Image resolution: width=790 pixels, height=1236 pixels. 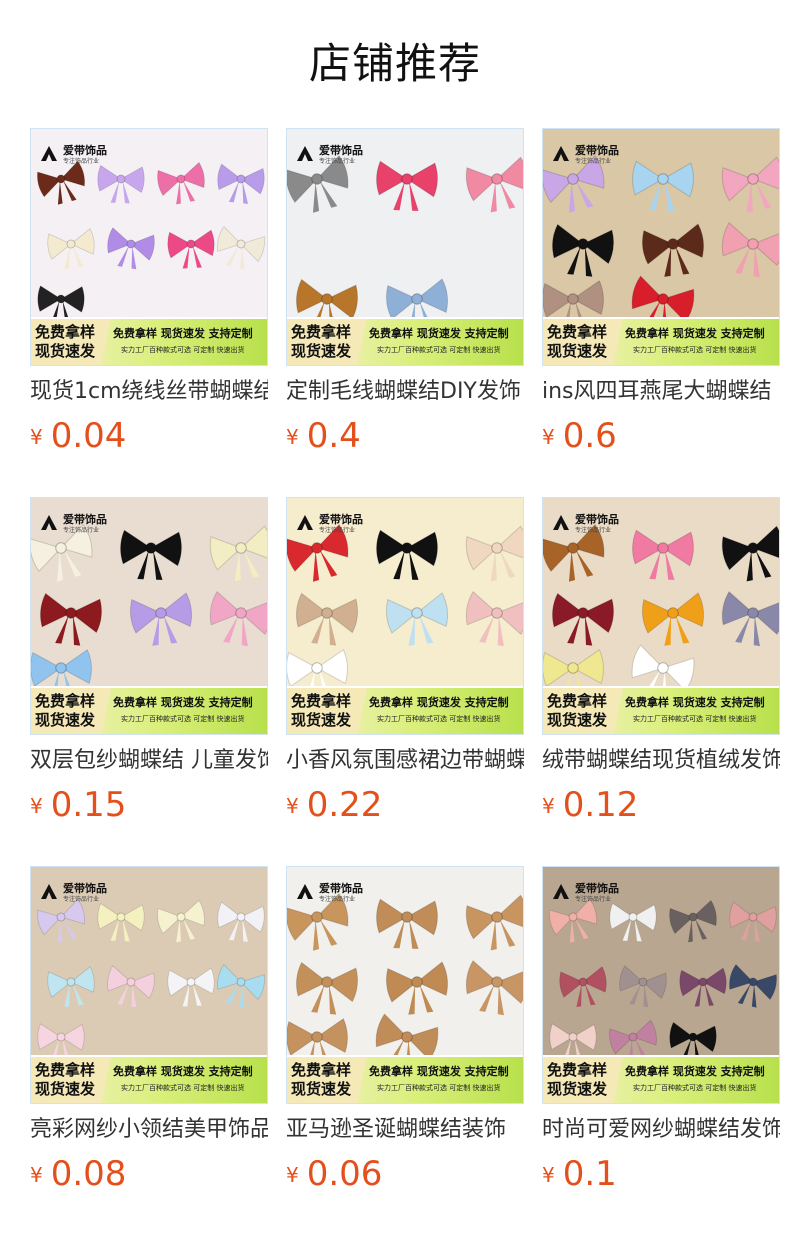 I want to click on product-price: ¥0.15, so click(x=78, y=805).